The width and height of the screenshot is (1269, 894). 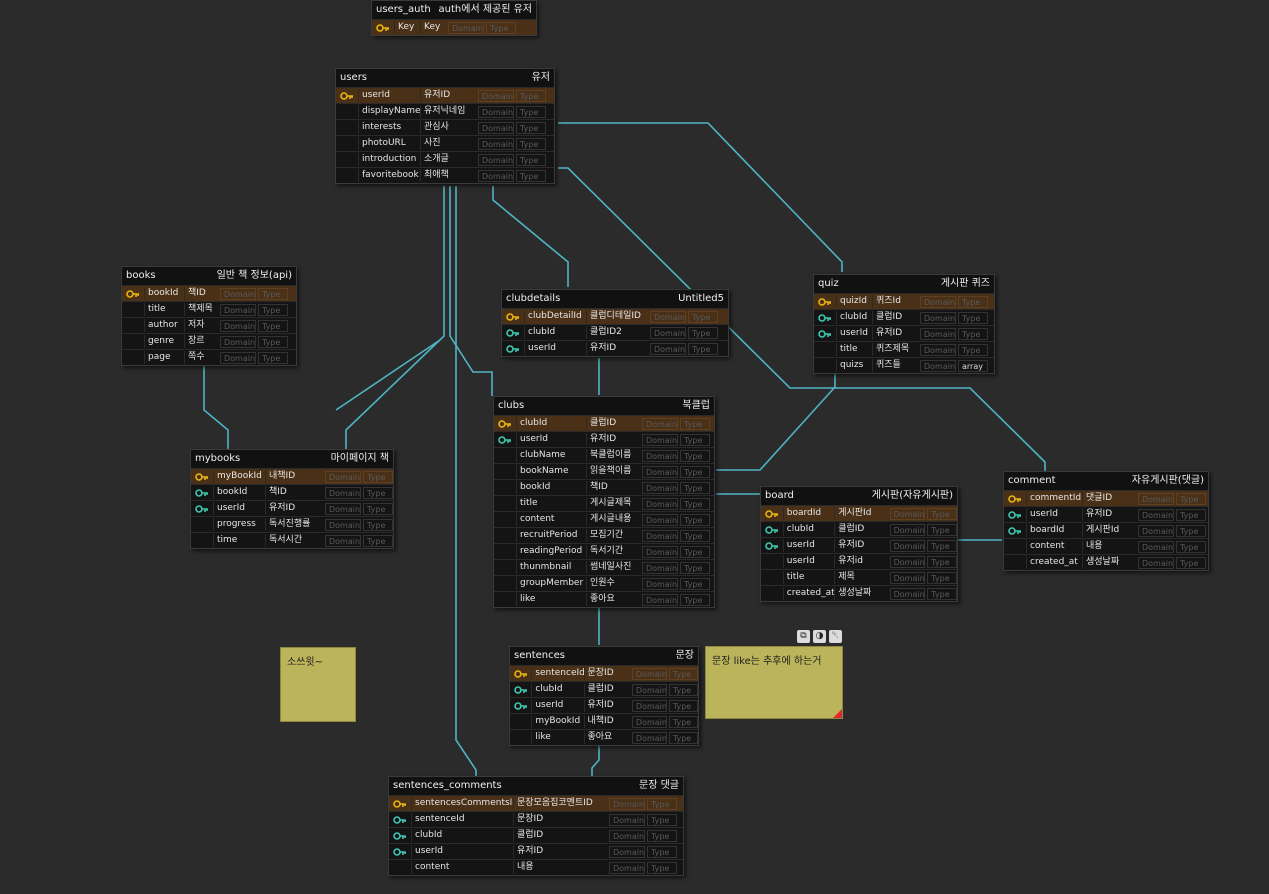 I want to click on column-row: introduction 소개글 Domain Type, so click(x=445, y=159).